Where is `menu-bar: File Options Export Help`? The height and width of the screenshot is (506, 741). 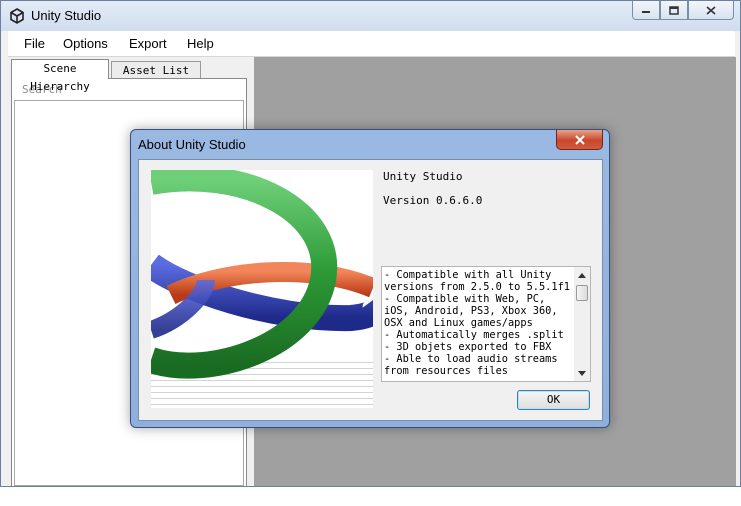
menu-bar: File Options Export Help is located at coordinates (371, 44).